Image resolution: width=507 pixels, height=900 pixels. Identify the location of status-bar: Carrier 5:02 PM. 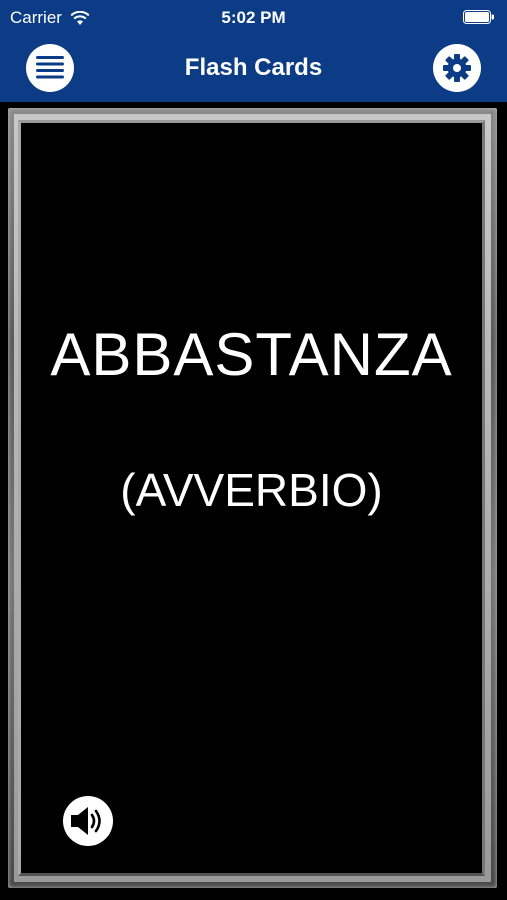
(253, 18).